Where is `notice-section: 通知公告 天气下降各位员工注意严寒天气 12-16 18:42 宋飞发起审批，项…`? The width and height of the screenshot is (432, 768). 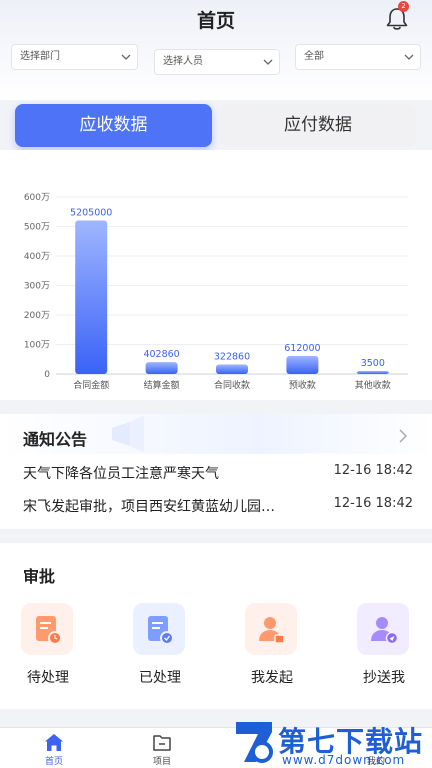 notice-section: 通知公告 天气下降各位员工注意严寒天气 12-16 18:42 宋飞发起审批，项… is located at coordinates (216, 471).